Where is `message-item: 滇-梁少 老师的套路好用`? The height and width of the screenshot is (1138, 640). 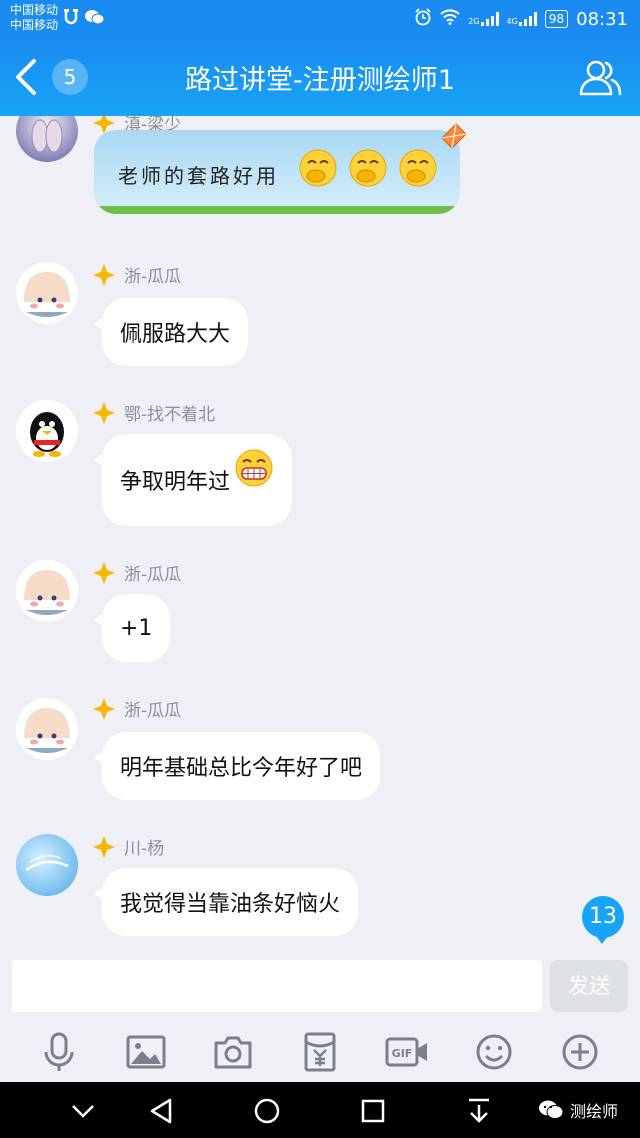 message-item: 滇-梁少 老师的套路好用 is located at coordinates (320, 173).